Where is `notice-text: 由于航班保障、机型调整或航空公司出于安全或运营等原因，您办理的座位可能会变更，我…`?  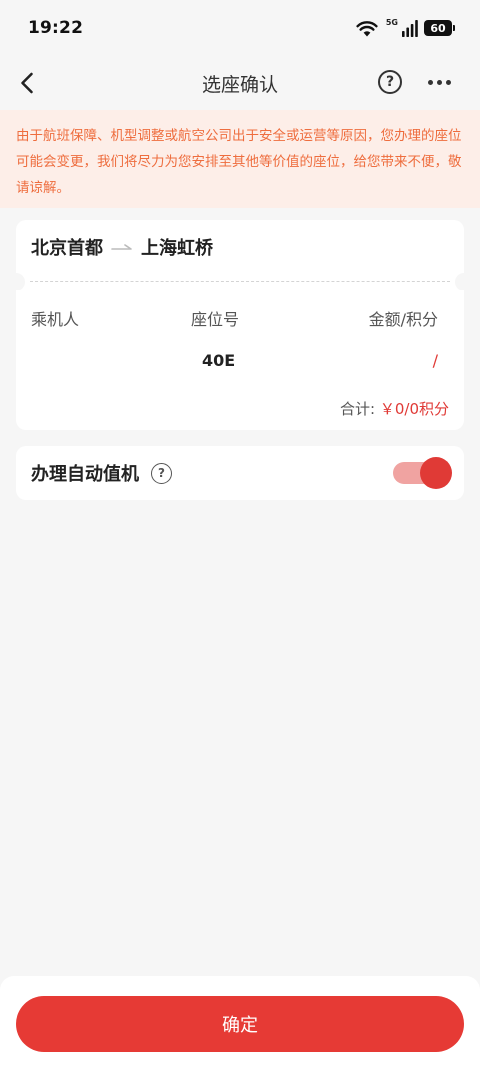 notice-text: 由于航班保障、机型调整或航空公司出于安全或运营等原因，您办理的座位可能会变更，我… is located at coordinates (239, 162).